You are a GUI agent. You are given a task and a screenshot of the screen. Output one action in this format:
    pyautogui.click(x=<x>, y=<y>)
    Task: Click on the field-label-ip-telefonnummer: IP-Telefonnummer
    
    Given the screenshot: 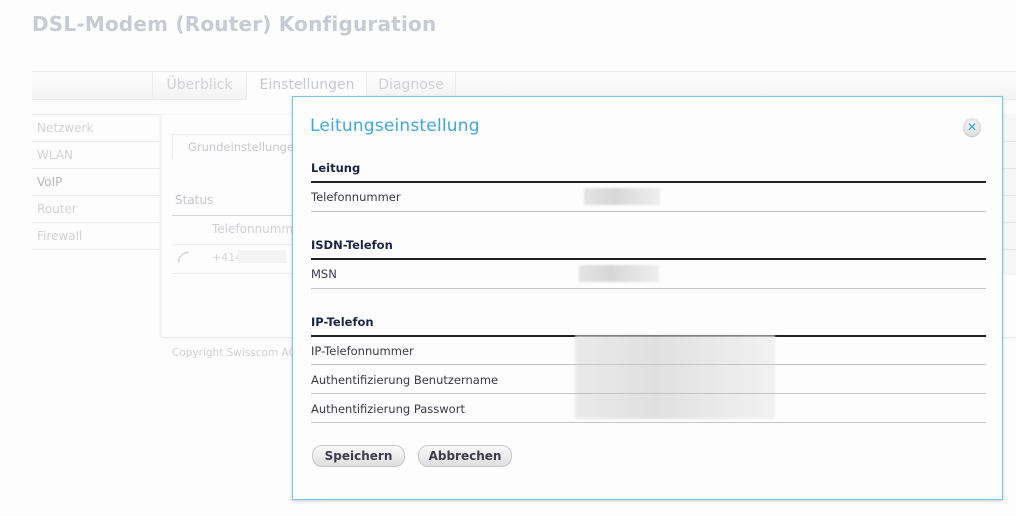 What is the action you would take?
    pyautogui.click(x=362, y=351)
    